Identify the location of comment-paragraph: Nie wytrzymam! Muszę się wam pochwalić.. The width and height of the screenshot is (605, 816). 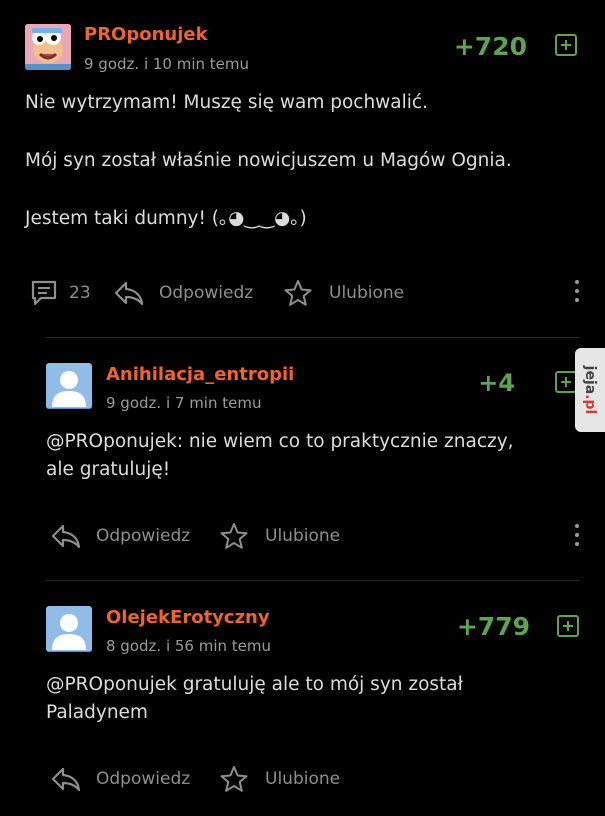
(226, 102).